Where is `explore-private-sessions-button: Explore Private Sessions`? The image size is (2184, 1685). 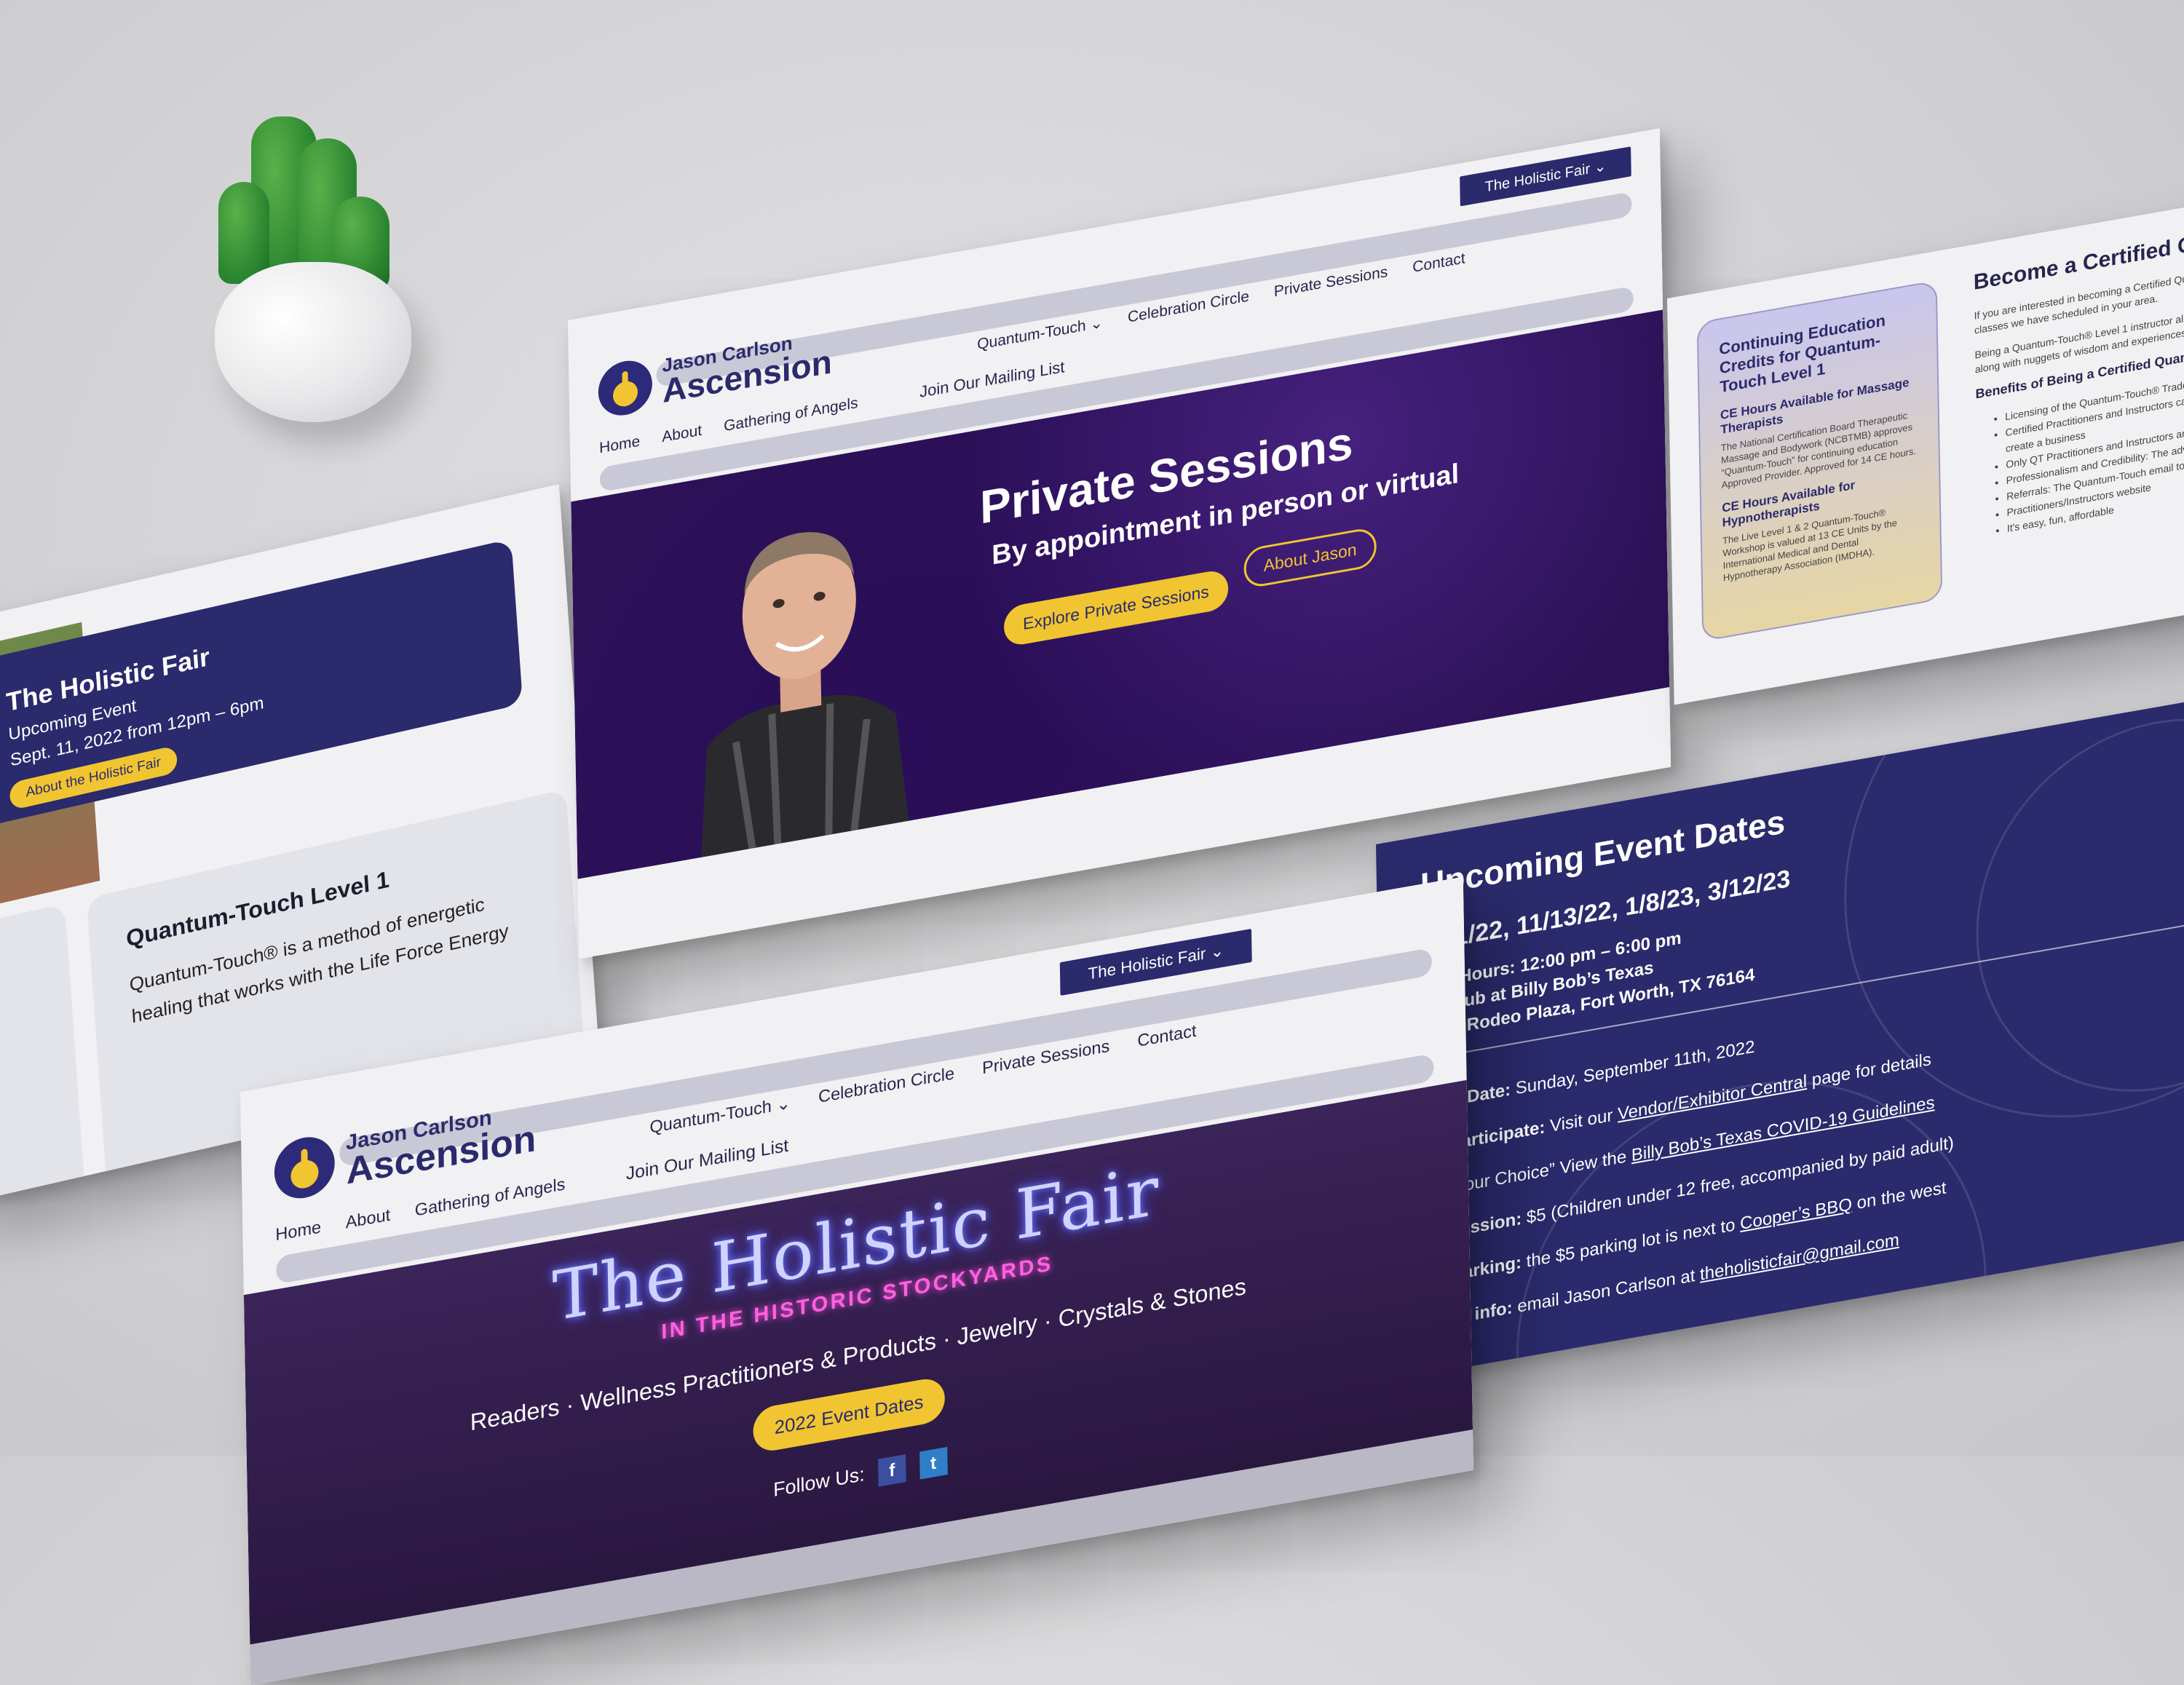 explore-private-sessions-button: Explore Private Sessions is located at coordinates (1116, 608).